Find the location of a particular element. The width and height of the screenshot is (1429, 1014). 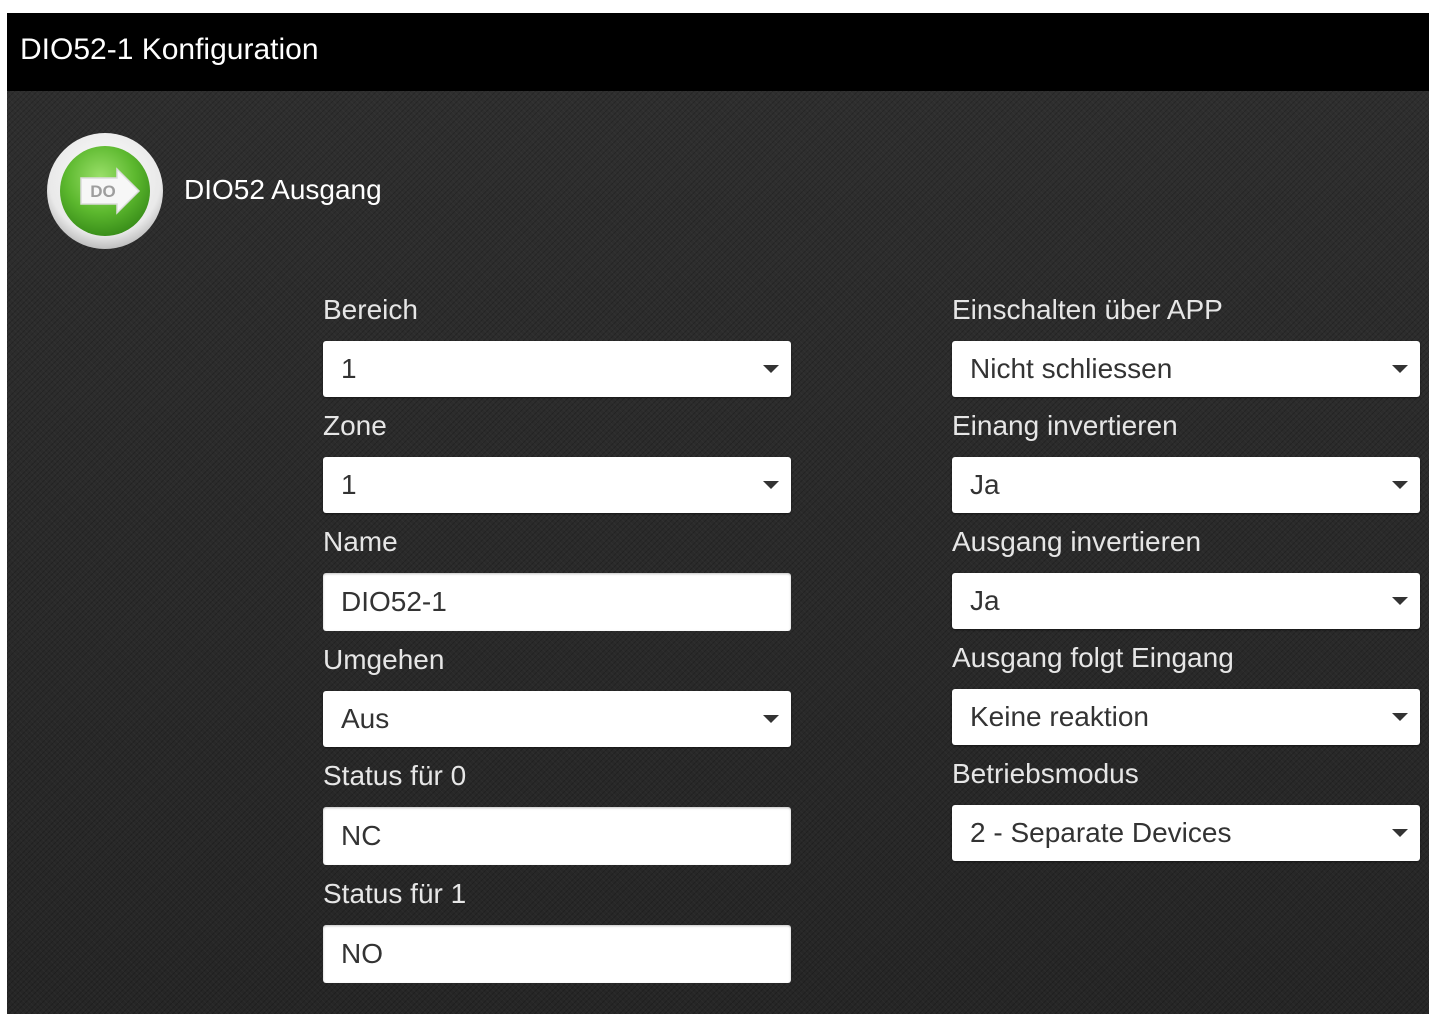

umgehen-select: Aus is located at coordinates (557, 719).